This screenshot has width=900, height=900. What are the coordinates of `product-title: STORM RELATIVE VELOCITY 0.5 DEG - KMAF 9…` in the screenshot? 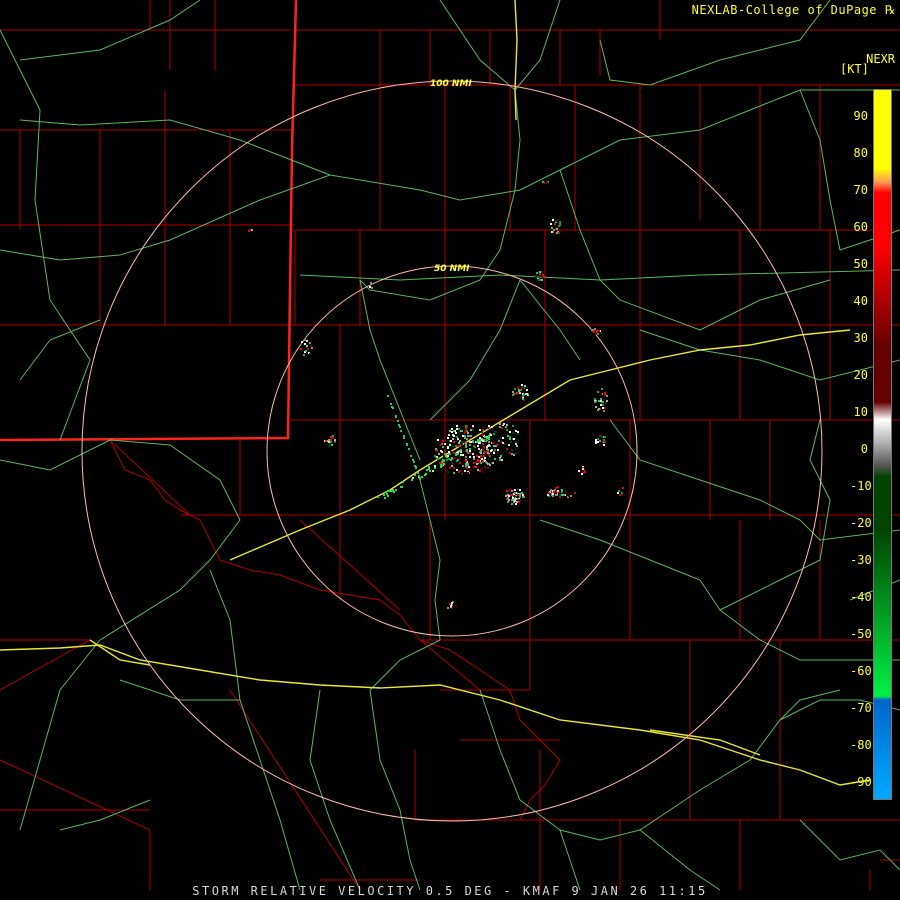 It's located at (450, 891).